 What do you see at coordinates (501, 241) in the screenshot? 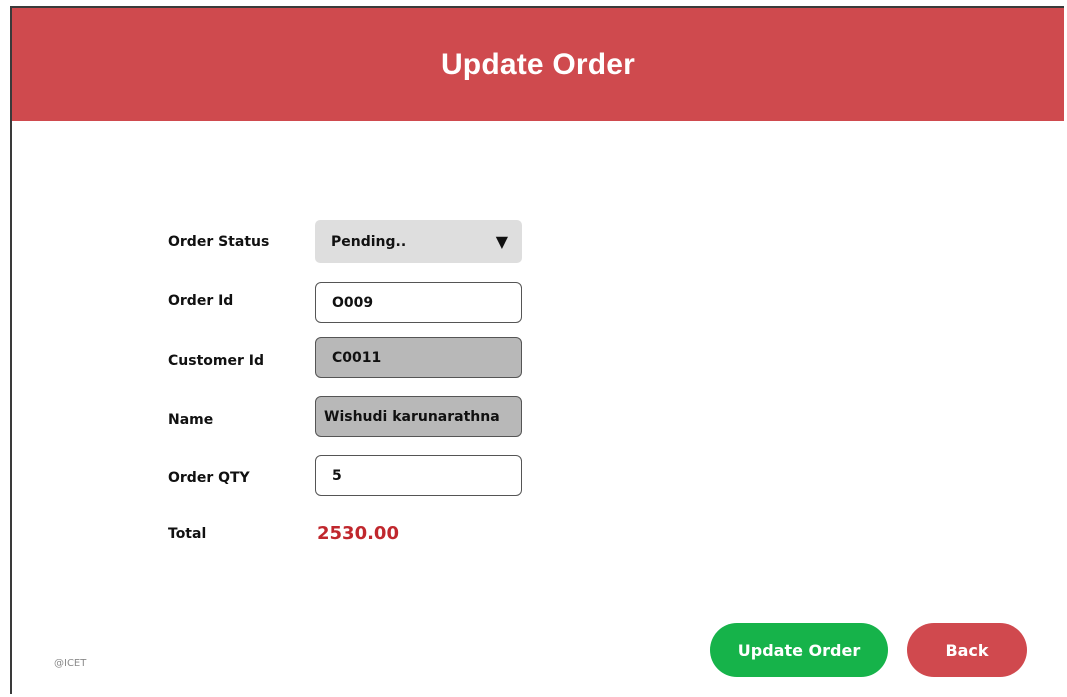
I see `chevron-down-icon: ▼` at bounding box center [501, 241].